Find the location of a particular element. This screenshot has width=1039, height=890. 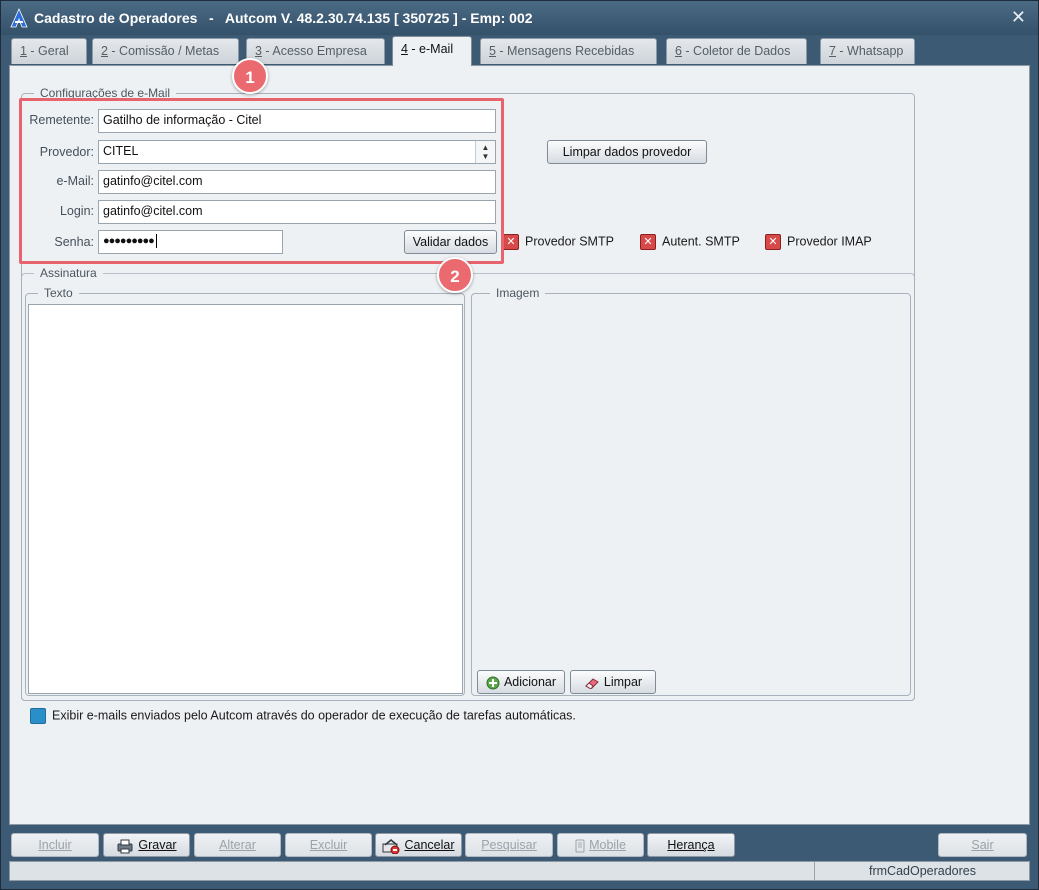

email-config-legend: Configurações de e-Mail is located at coordinates (105, 93).